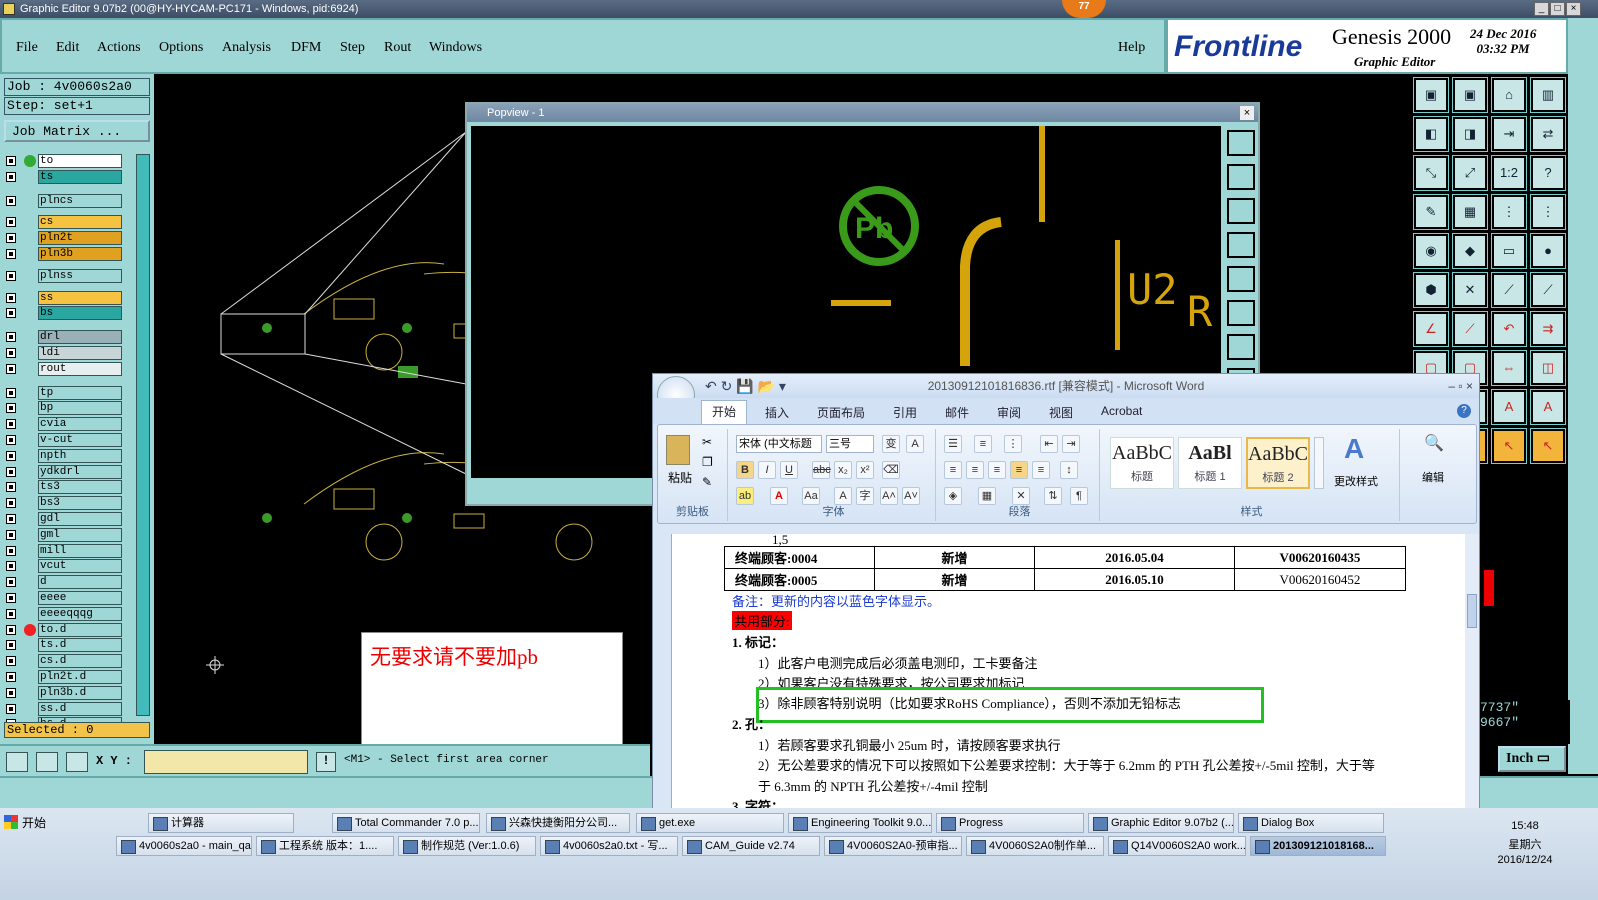 The height and width of the screenshot is (900, 1598). I want to click on align-right-icon: ≡, so click(997, 470).